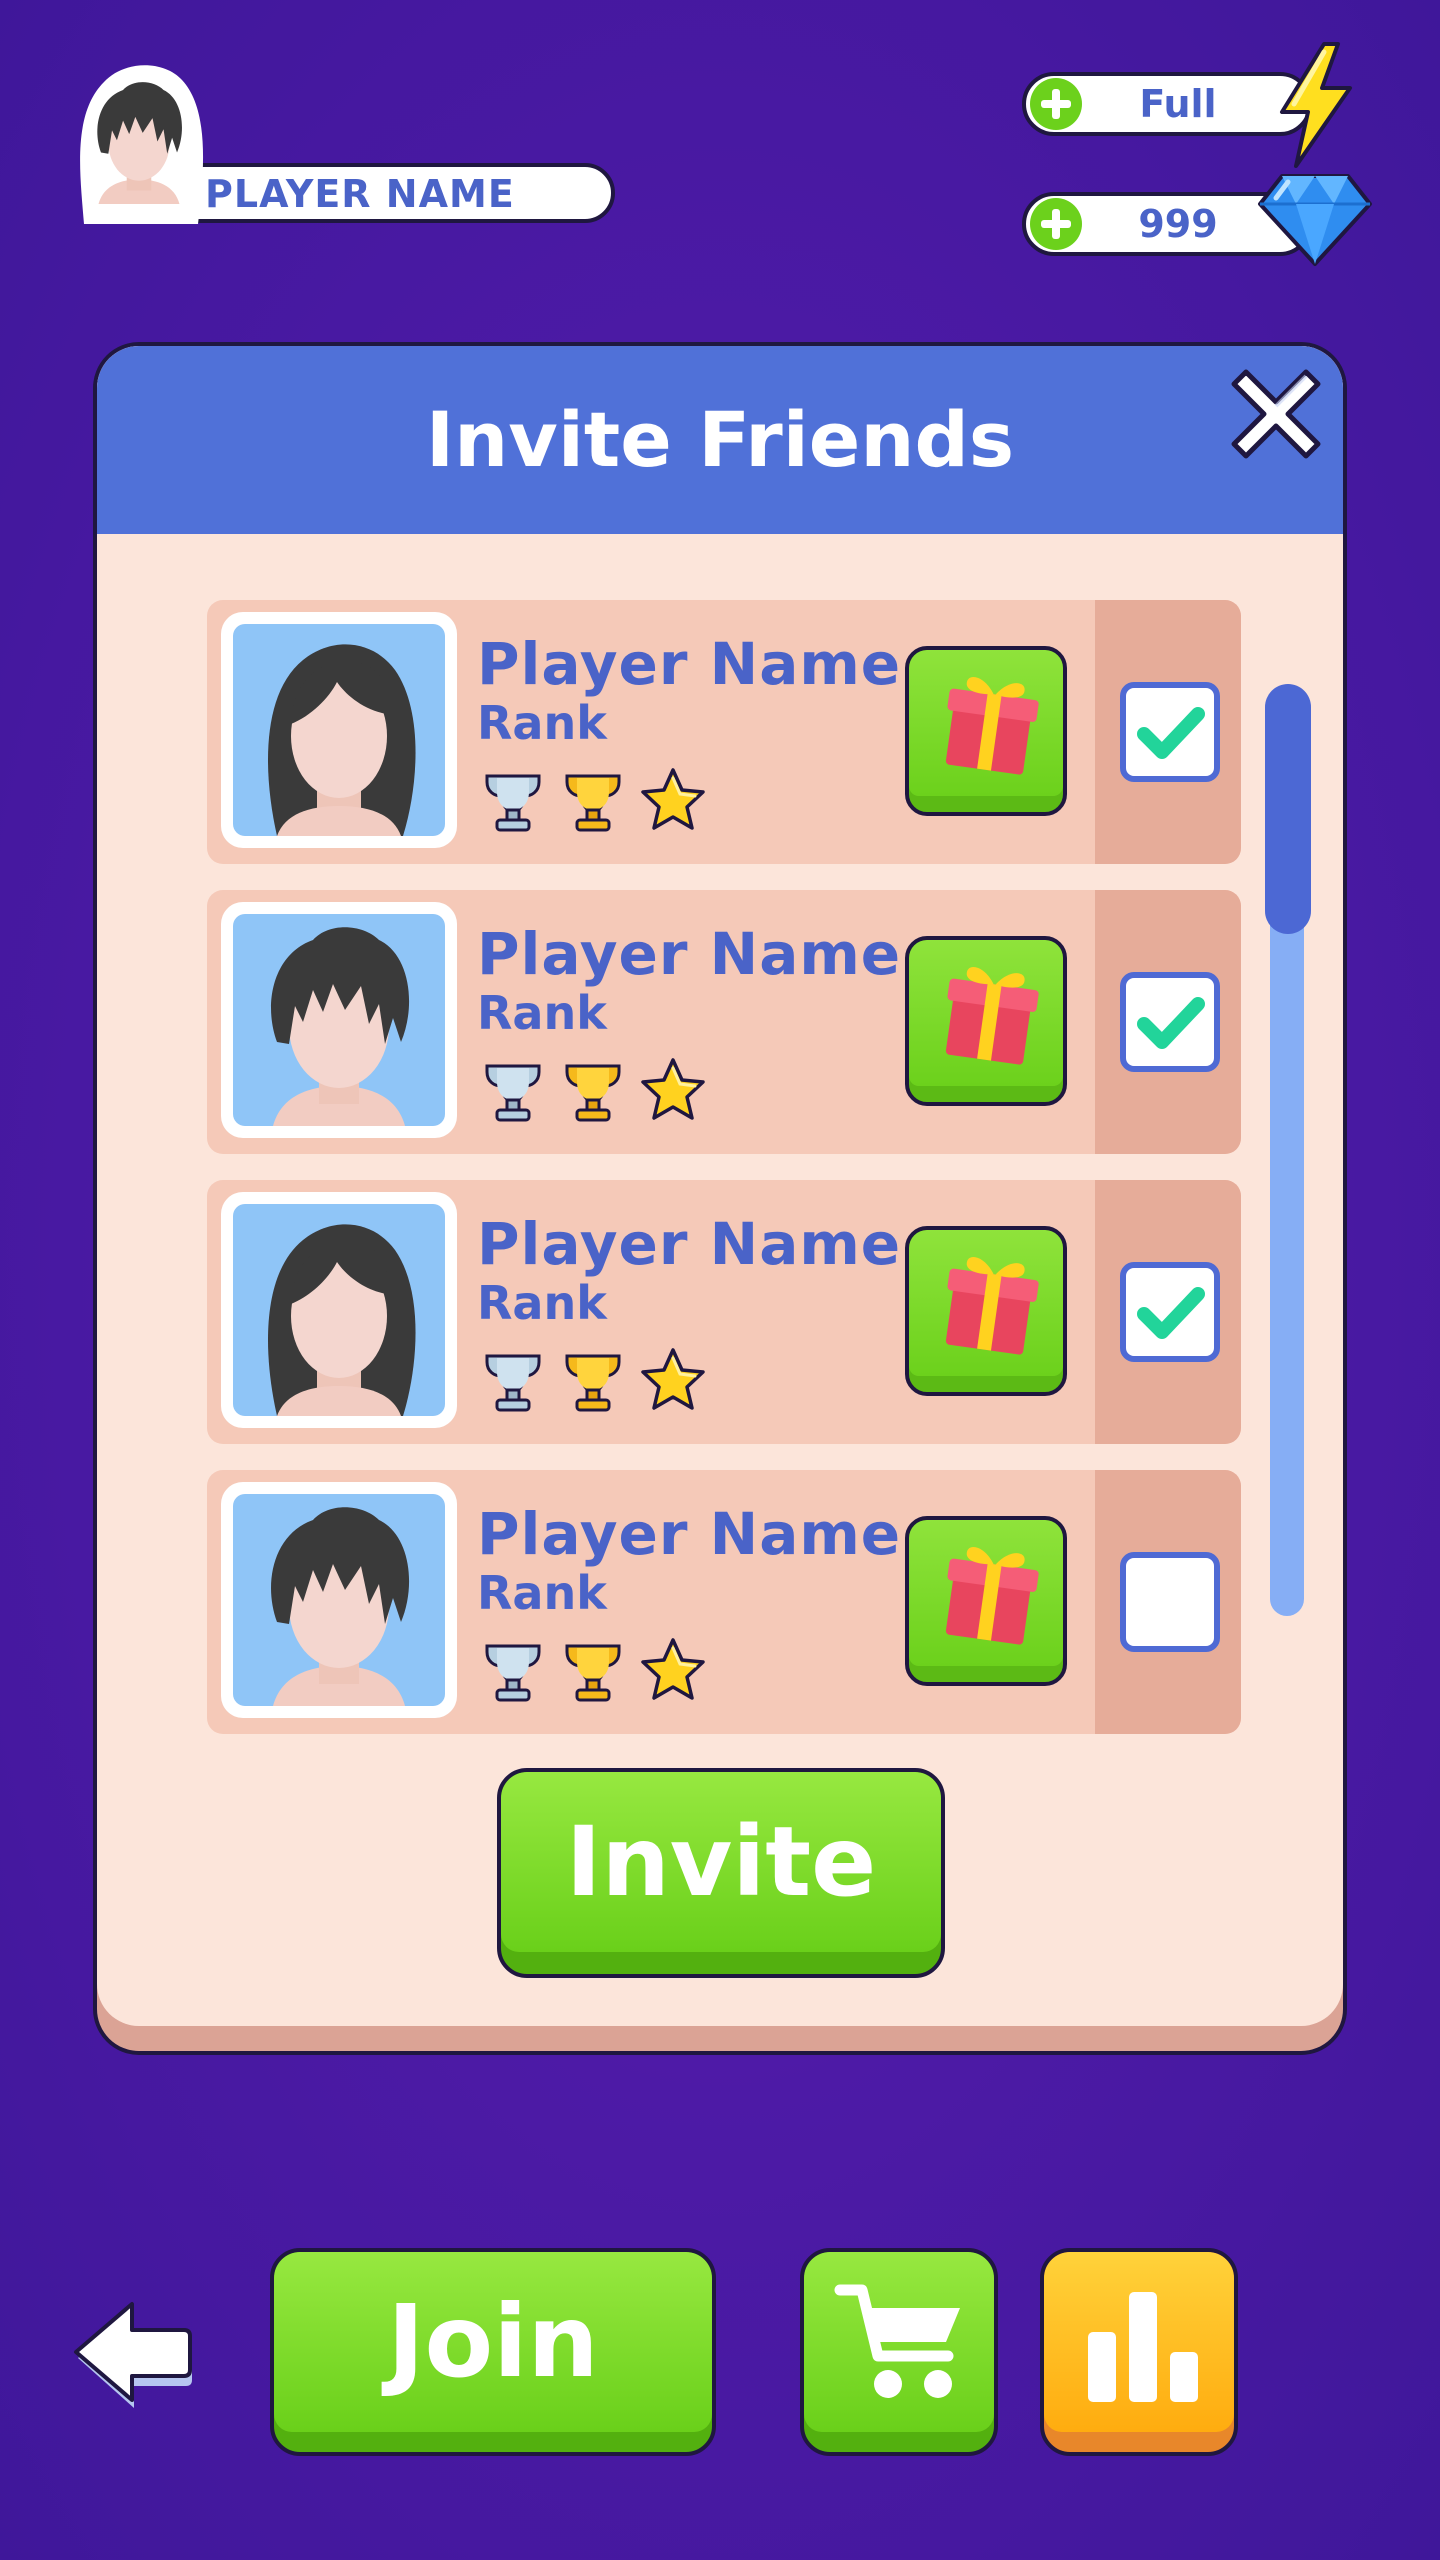 Image resolution: width=1440 pixels, height=2560 pixels. I want to click on dialog-title: Invite Friends, so click(720, 439).